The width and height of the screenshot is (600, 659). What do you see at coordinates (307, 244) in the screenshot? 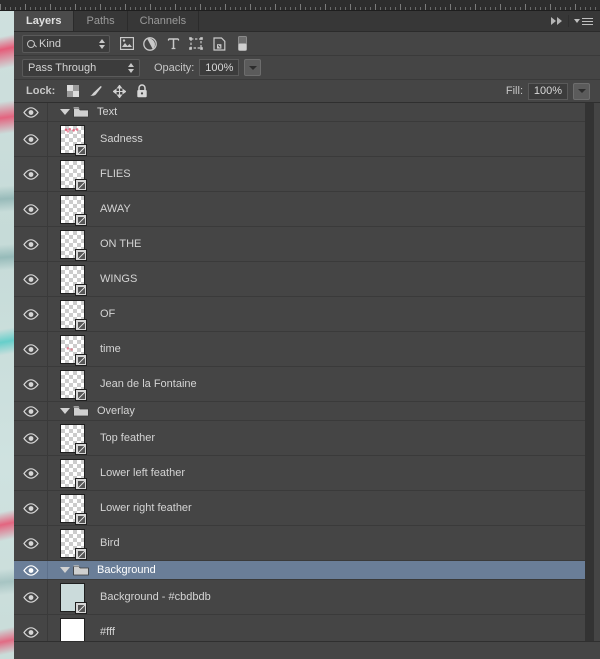
I see `layer-row: ON THE` at bounding box center [307, 244].